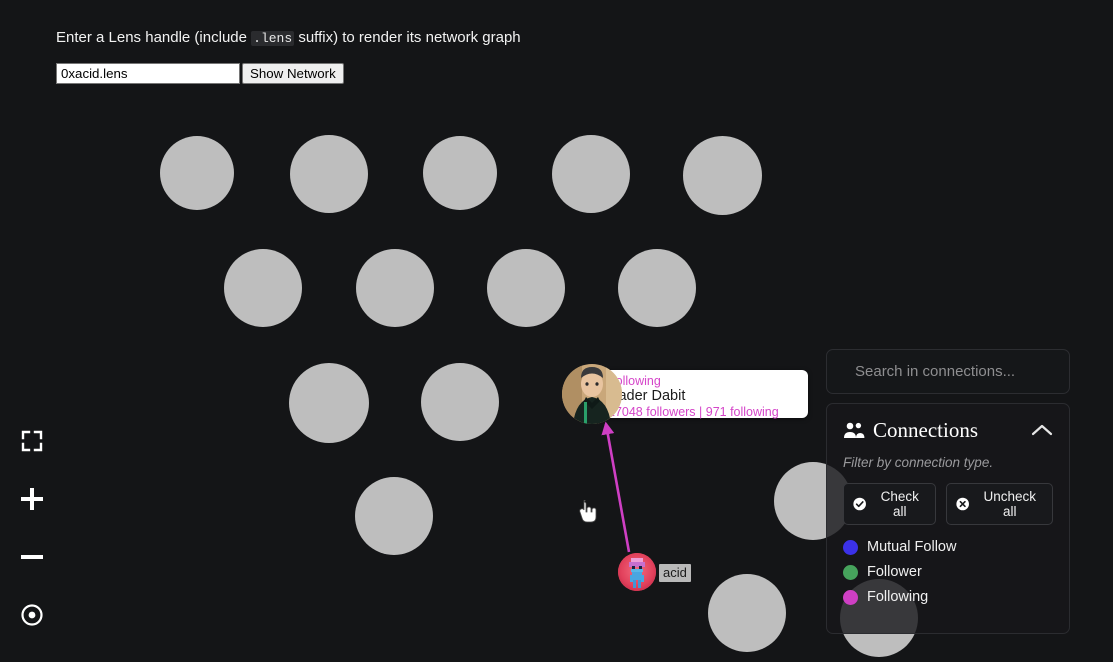 The image size is (1113, 662). I want to click on graph-toolbar, so click(32, 518).